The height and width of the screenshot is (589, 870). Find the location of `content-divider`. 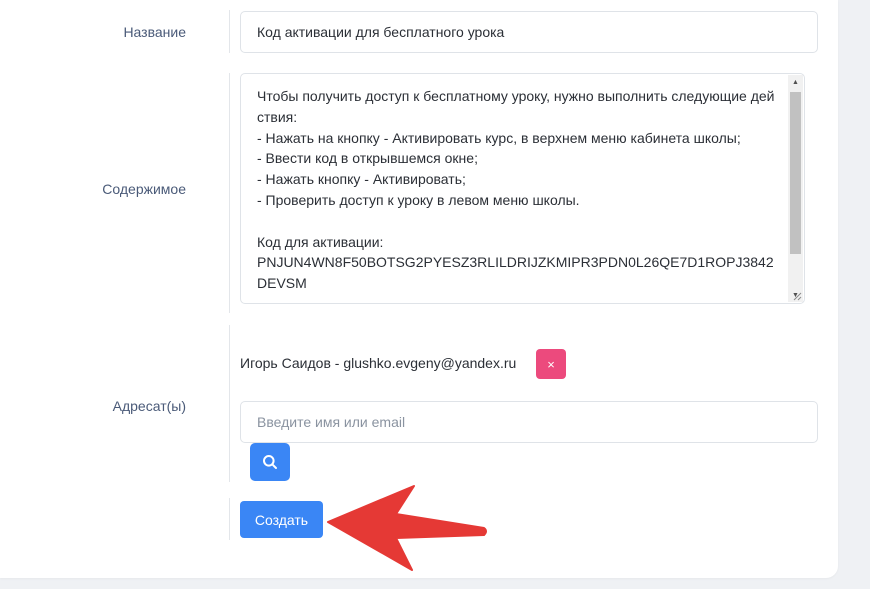

content-divider is located at coordinates (229, 193).